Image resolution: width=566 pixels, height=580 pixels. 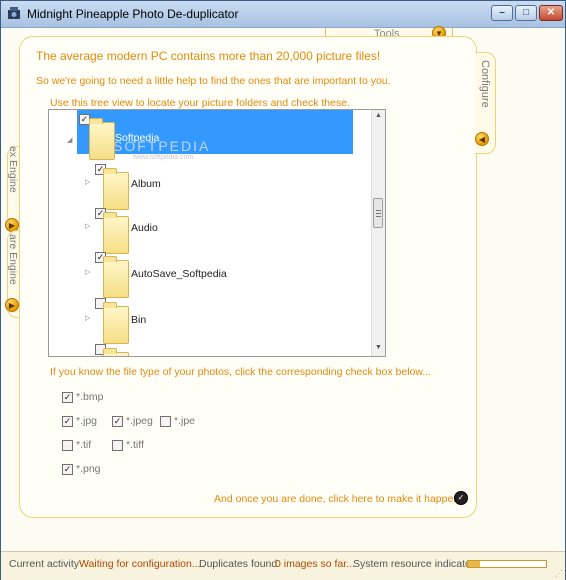 I want to click on tree-node-label: Bin, so click(x=139, y=320).